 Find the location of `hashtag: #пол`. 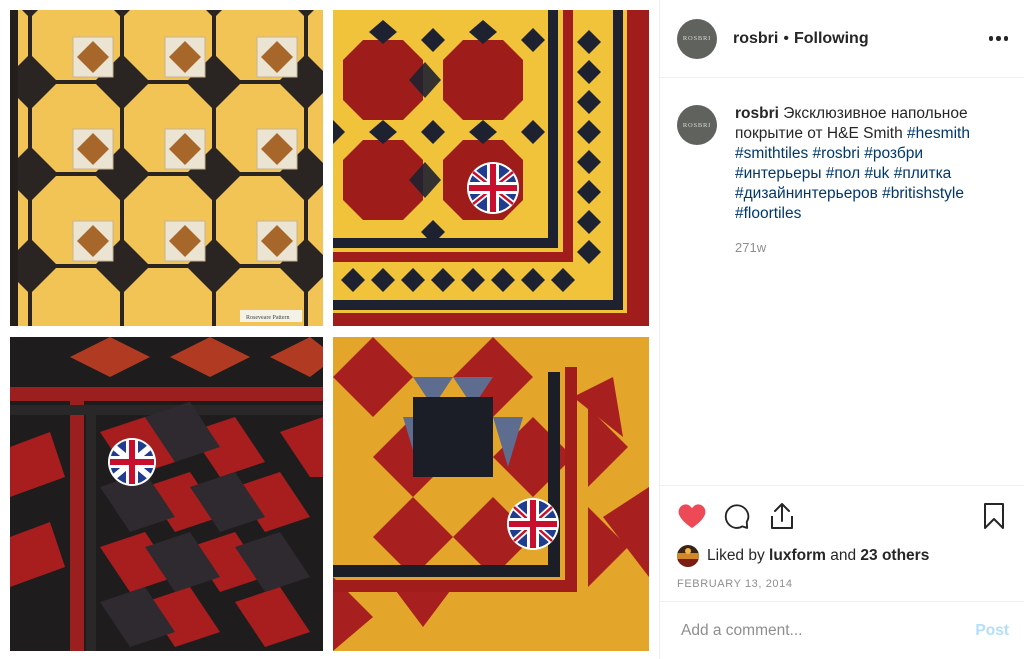

hashtag: #пол is located at coordinates (843, 173).